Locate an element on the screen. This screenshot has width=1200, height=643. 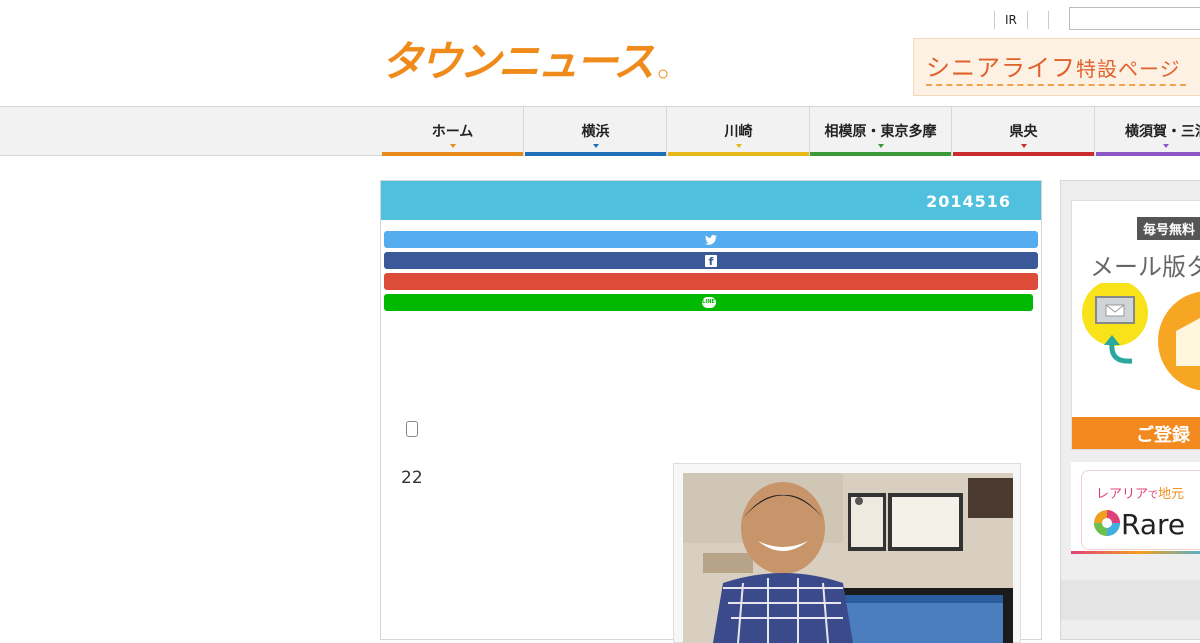
rarea-tagline-b: で is located at coordinates (1153, 495).